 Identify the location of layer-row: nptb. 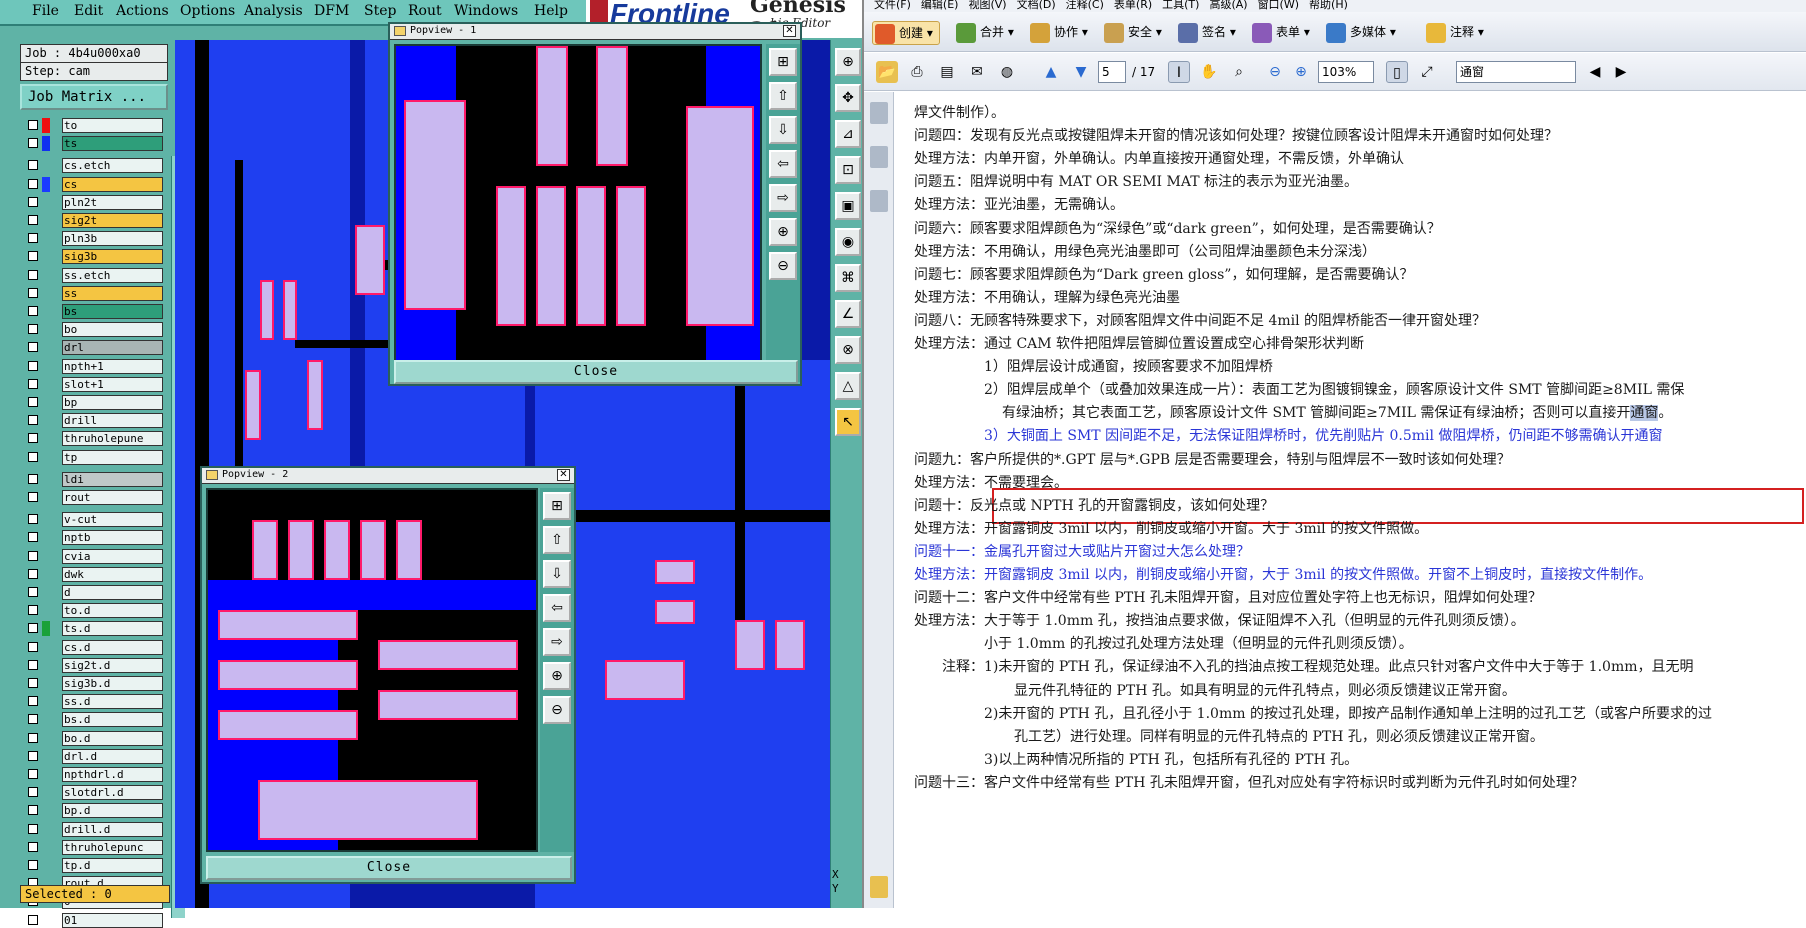
(92, 538).